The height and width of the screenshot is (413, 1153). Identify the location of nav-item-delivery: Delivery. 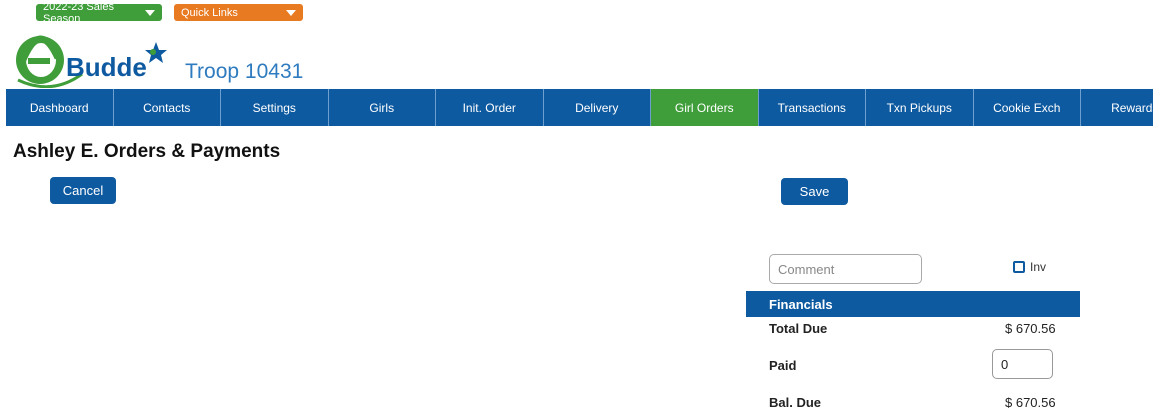
(597, 107).